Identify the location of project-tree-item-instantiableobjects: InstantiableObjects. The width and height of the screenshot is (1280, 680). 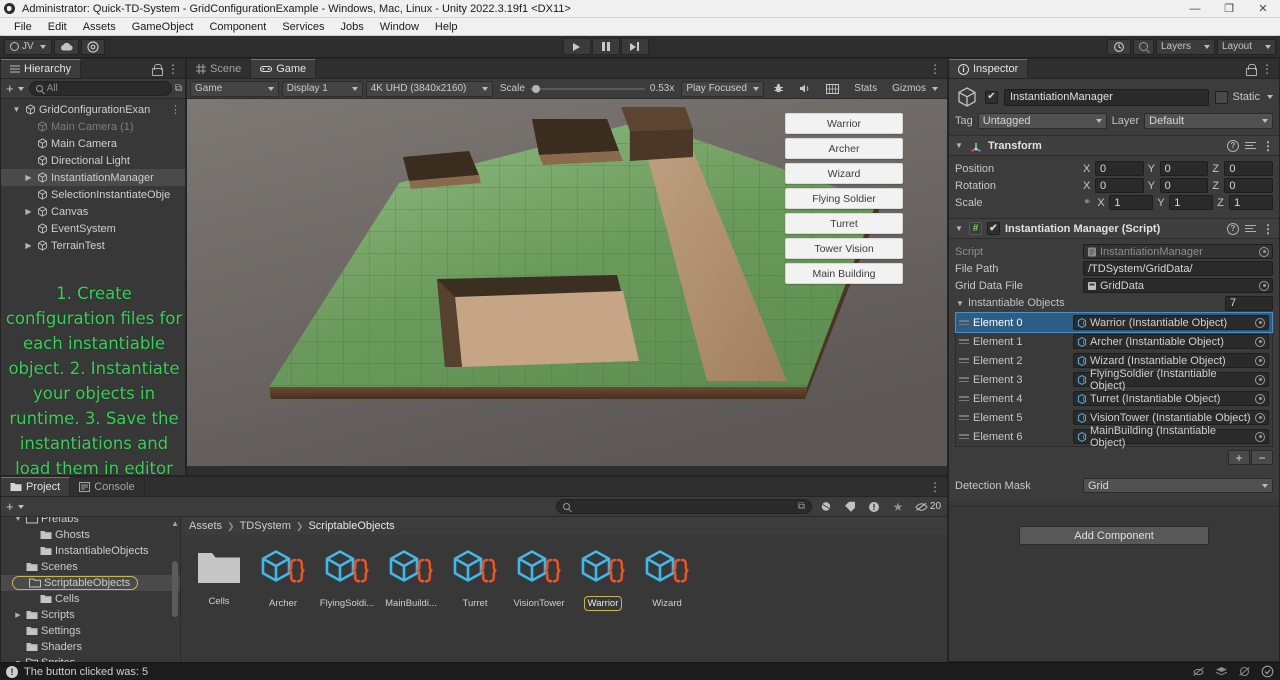
(90, 551).